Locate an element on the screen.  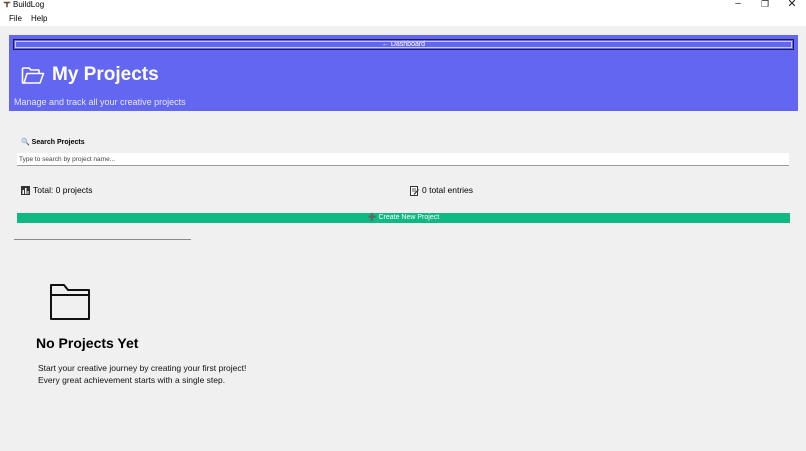
search-label: 🔍 Search Projects is located at coordinates (53, 143).